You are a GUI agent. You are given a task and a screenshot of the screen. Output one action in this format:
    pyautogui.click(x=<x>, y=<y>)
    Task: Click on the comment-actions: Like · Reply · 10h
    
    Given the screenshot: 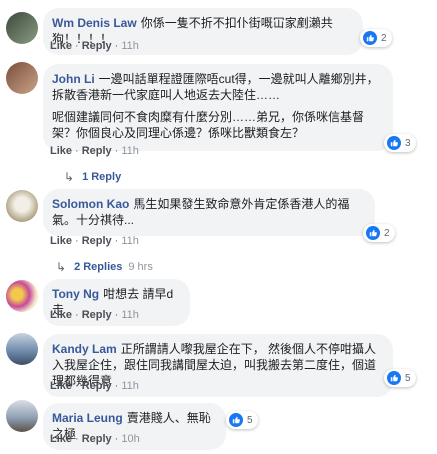 What is the action you would take?
    pyautogui.click(x=95, y=439)
    